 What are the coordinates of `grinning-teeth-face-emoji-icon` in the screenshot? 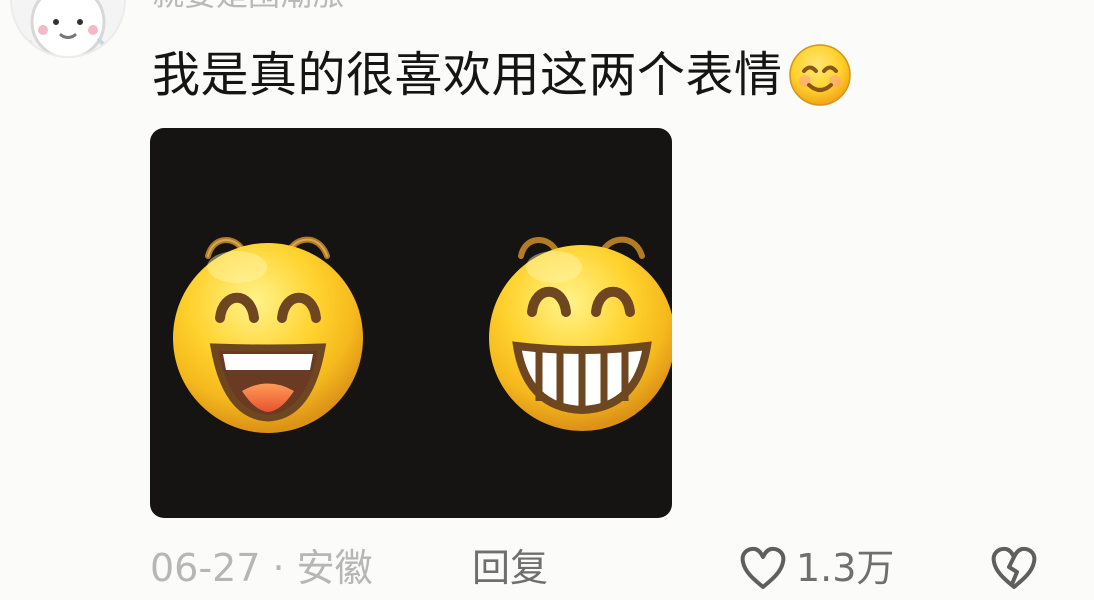 It's located at (580, 333).